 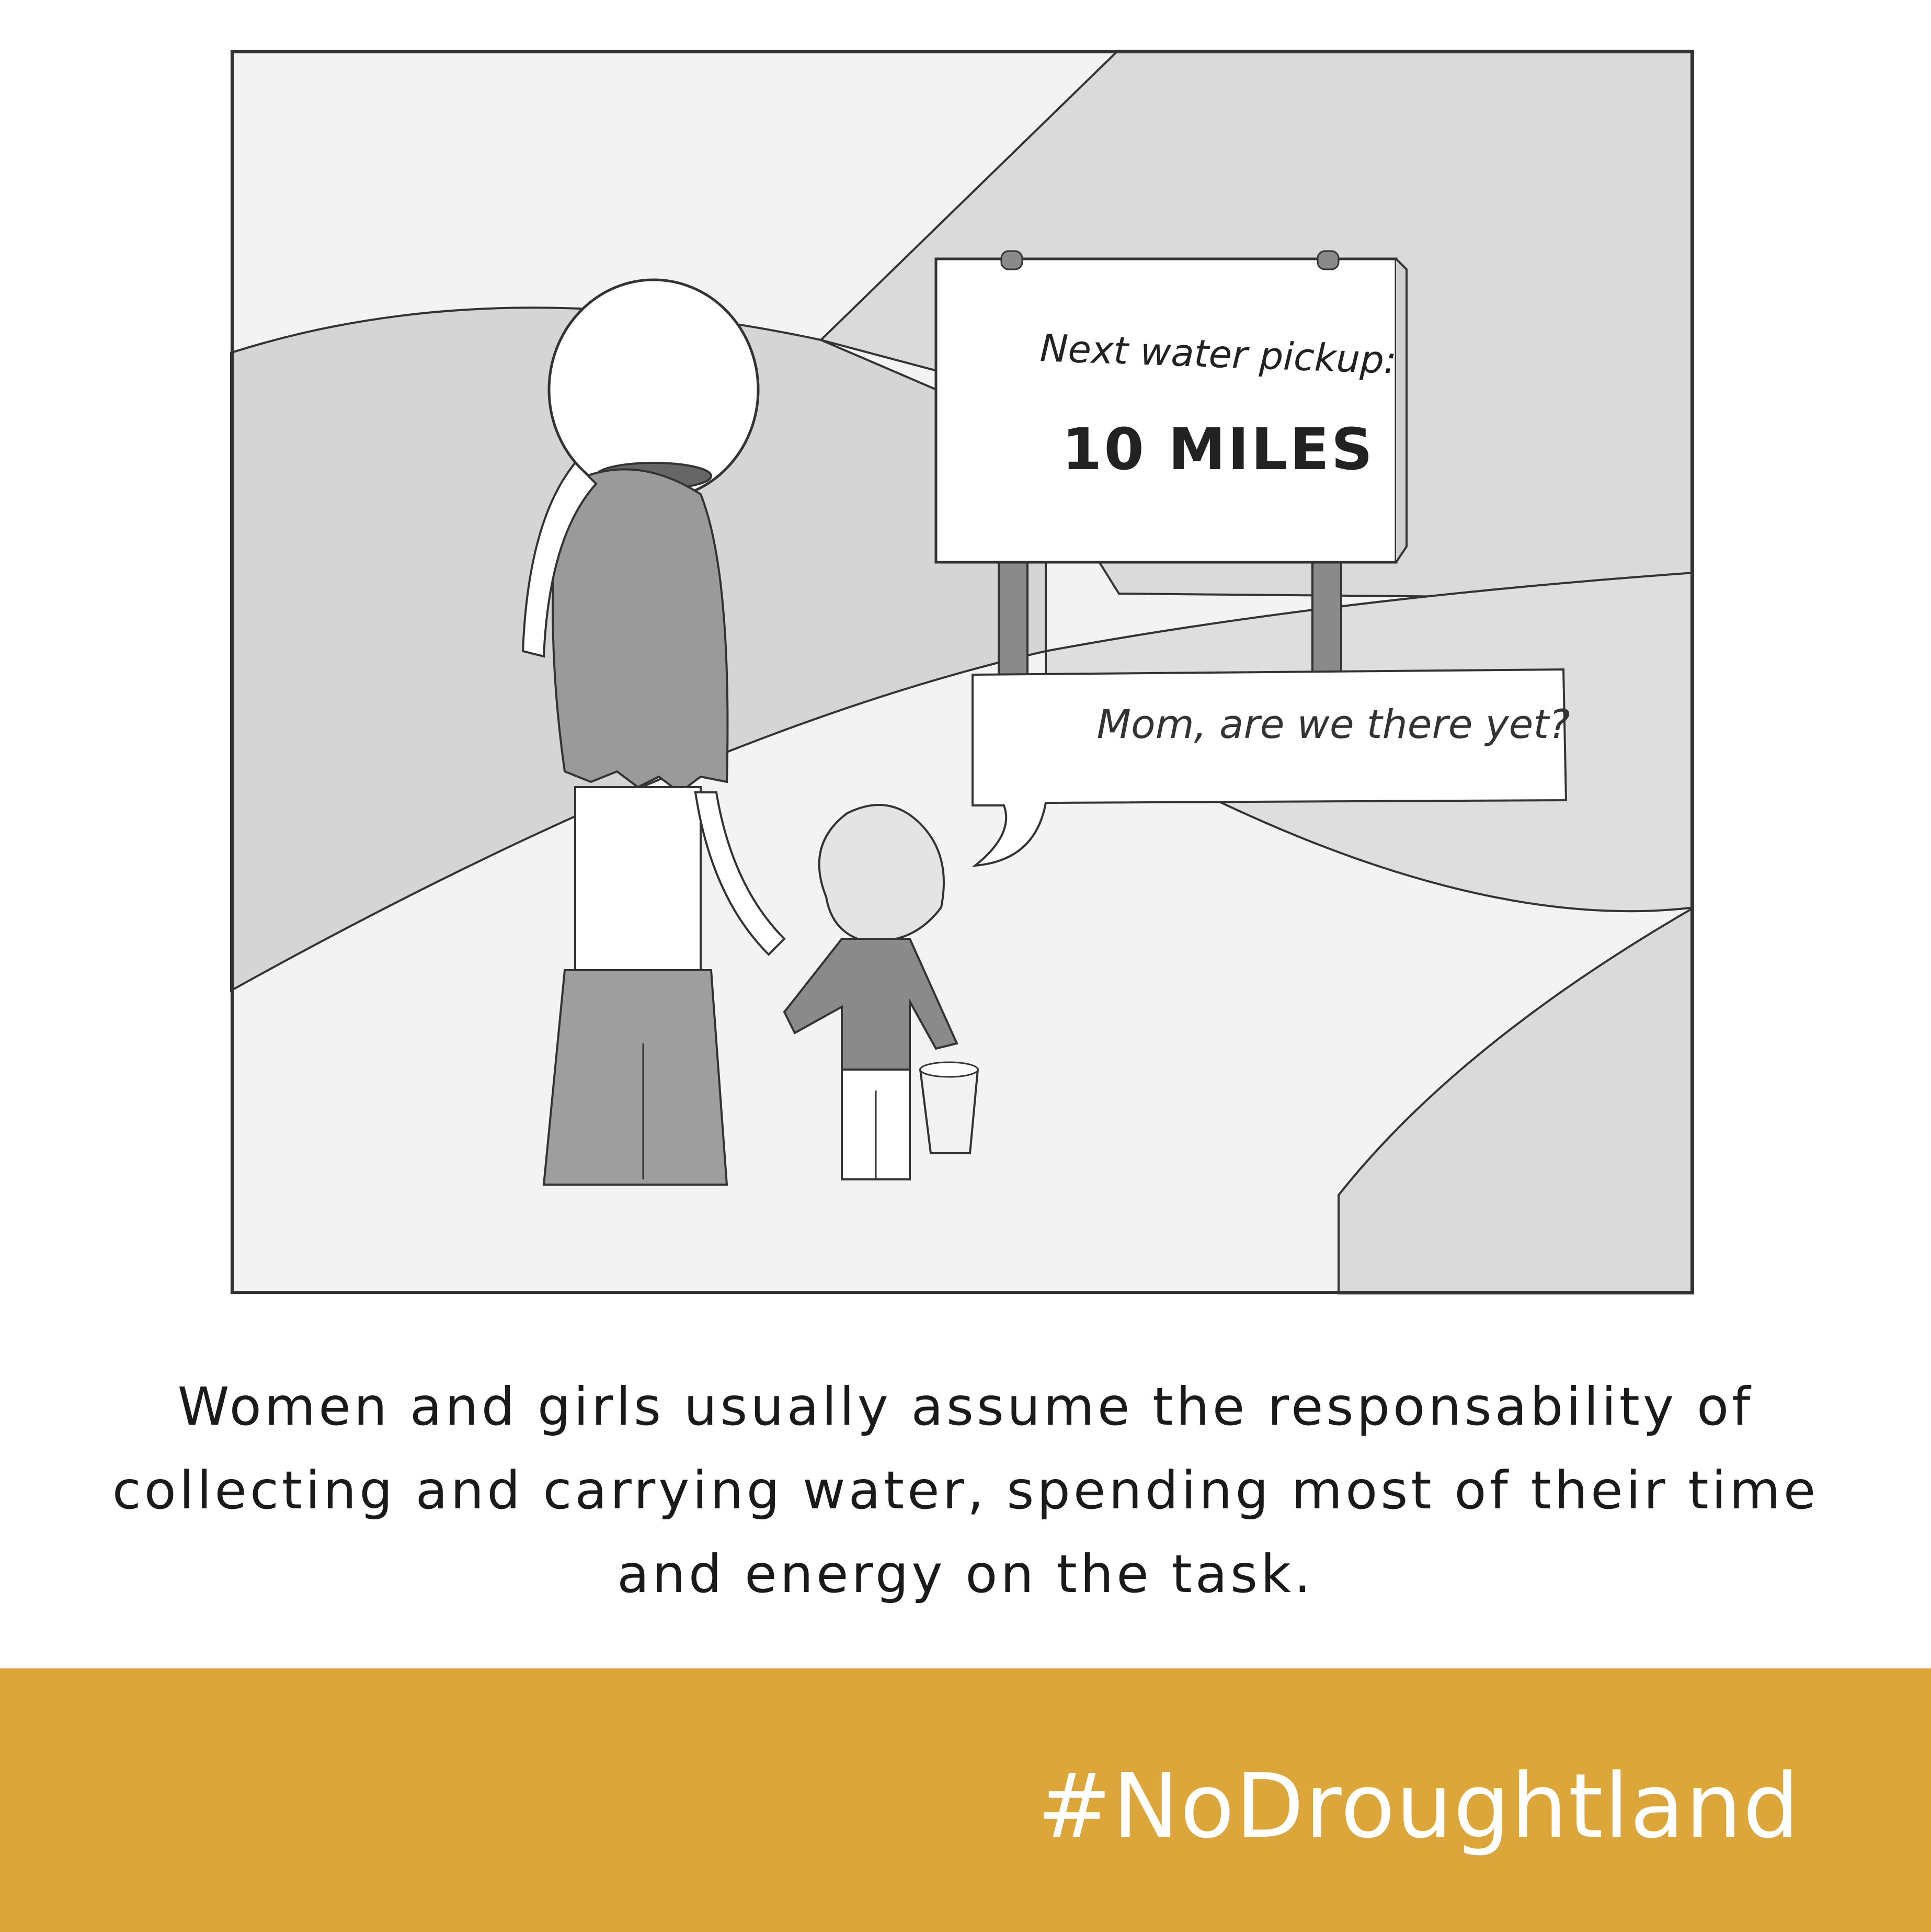 What do you see at coordinates (635, 1077) in the screenshot?
I see `mother-skirt` at bounding box center [635, 1077].